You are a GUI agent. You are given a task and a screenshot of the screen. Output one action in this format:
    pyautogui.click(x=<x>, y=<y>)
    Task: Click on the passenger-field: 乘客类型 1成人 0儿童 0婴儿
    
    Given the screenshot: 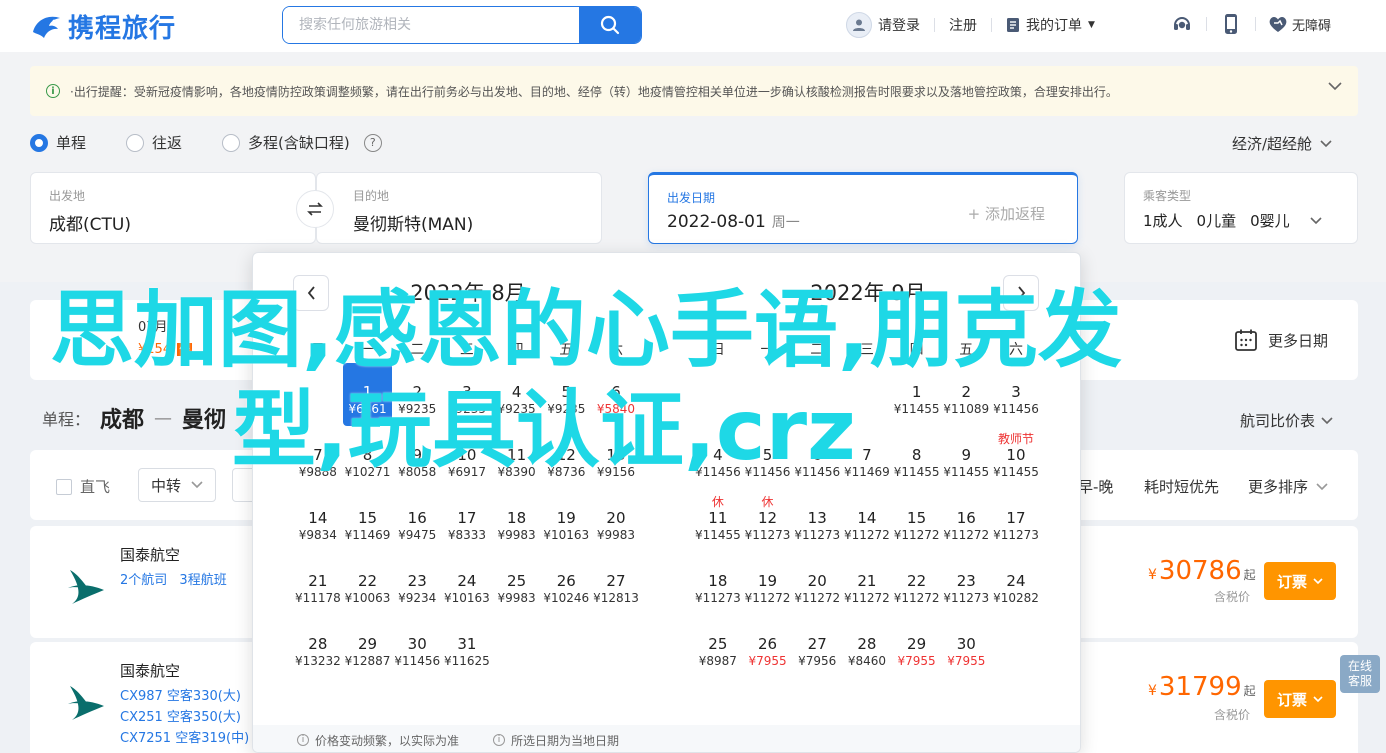 What is the action you would take?
    pyautogui.click(x=1241, y=208)
    